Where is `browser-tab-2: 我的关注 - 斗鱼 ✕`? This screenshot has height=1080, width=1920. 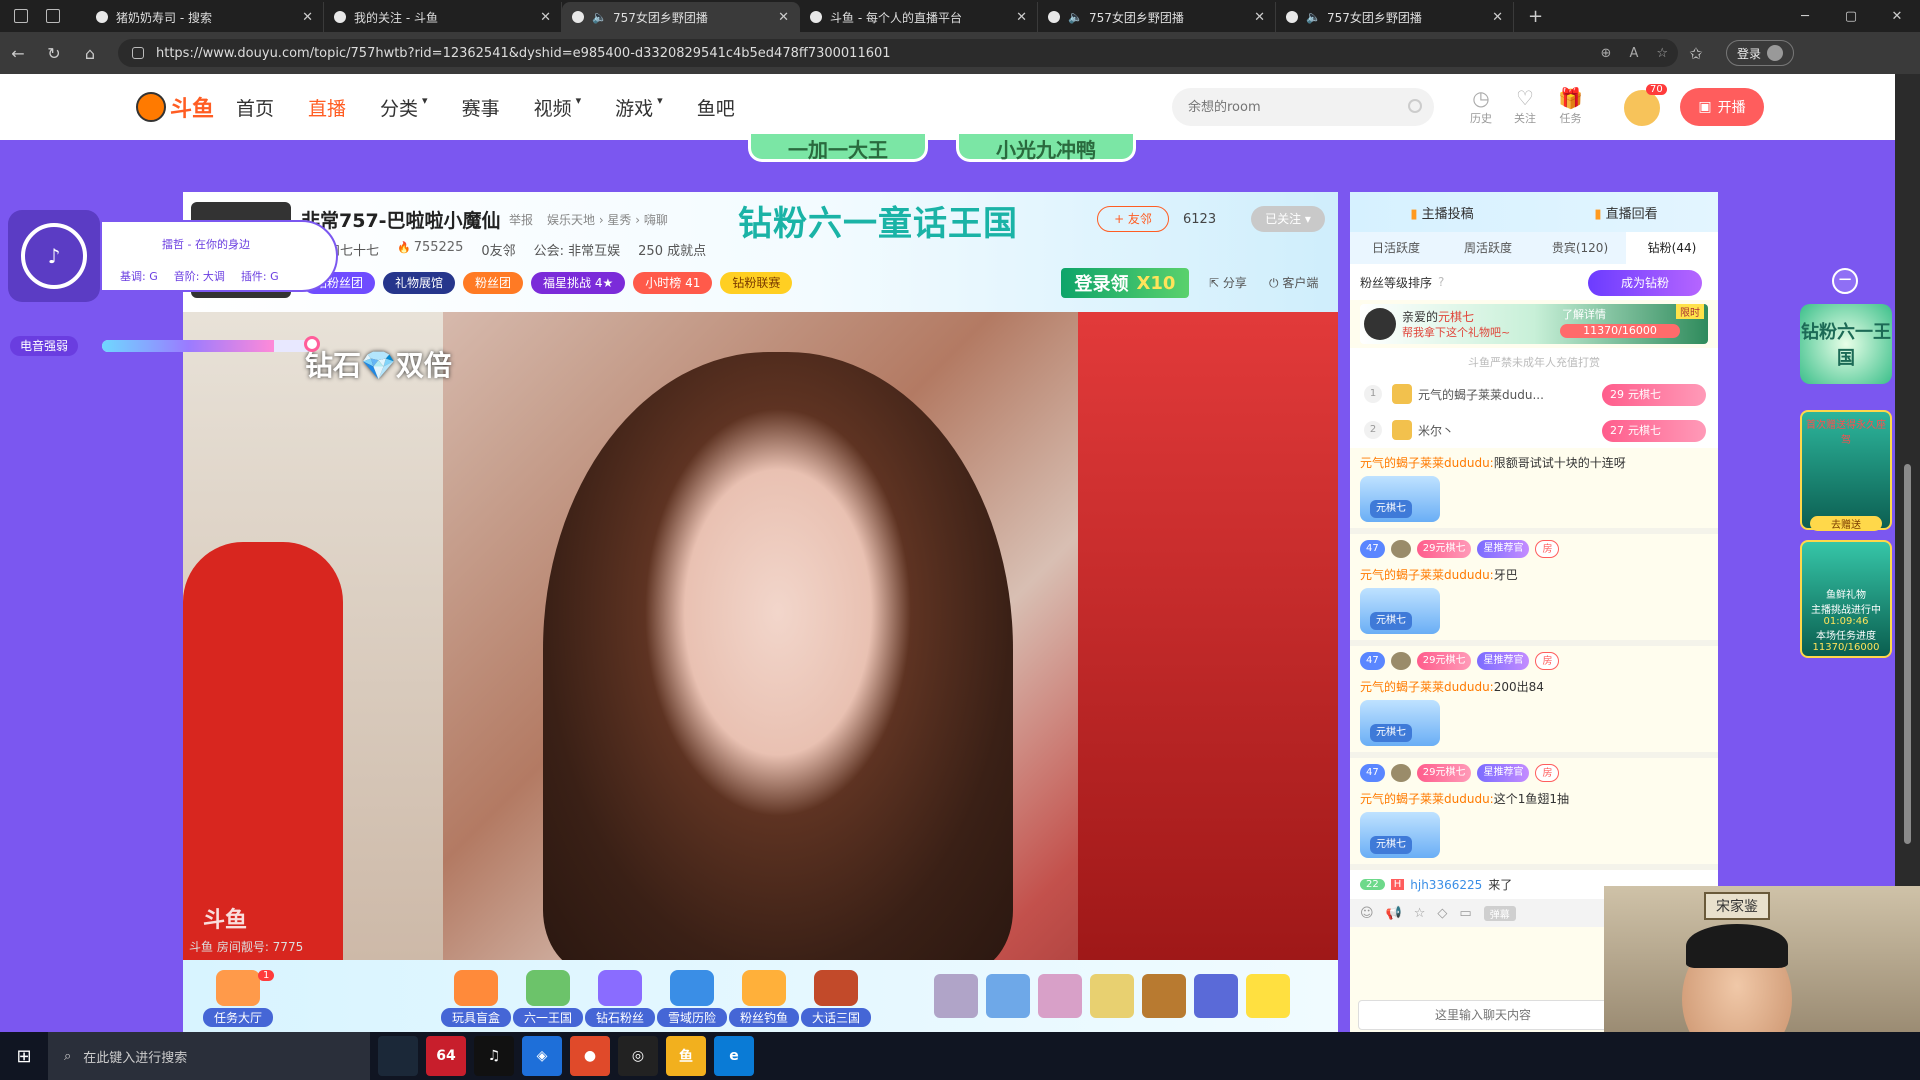 browser-tab-2: 我的关注 - 斗鱼 ✕ is located at coordinates (443, 17).